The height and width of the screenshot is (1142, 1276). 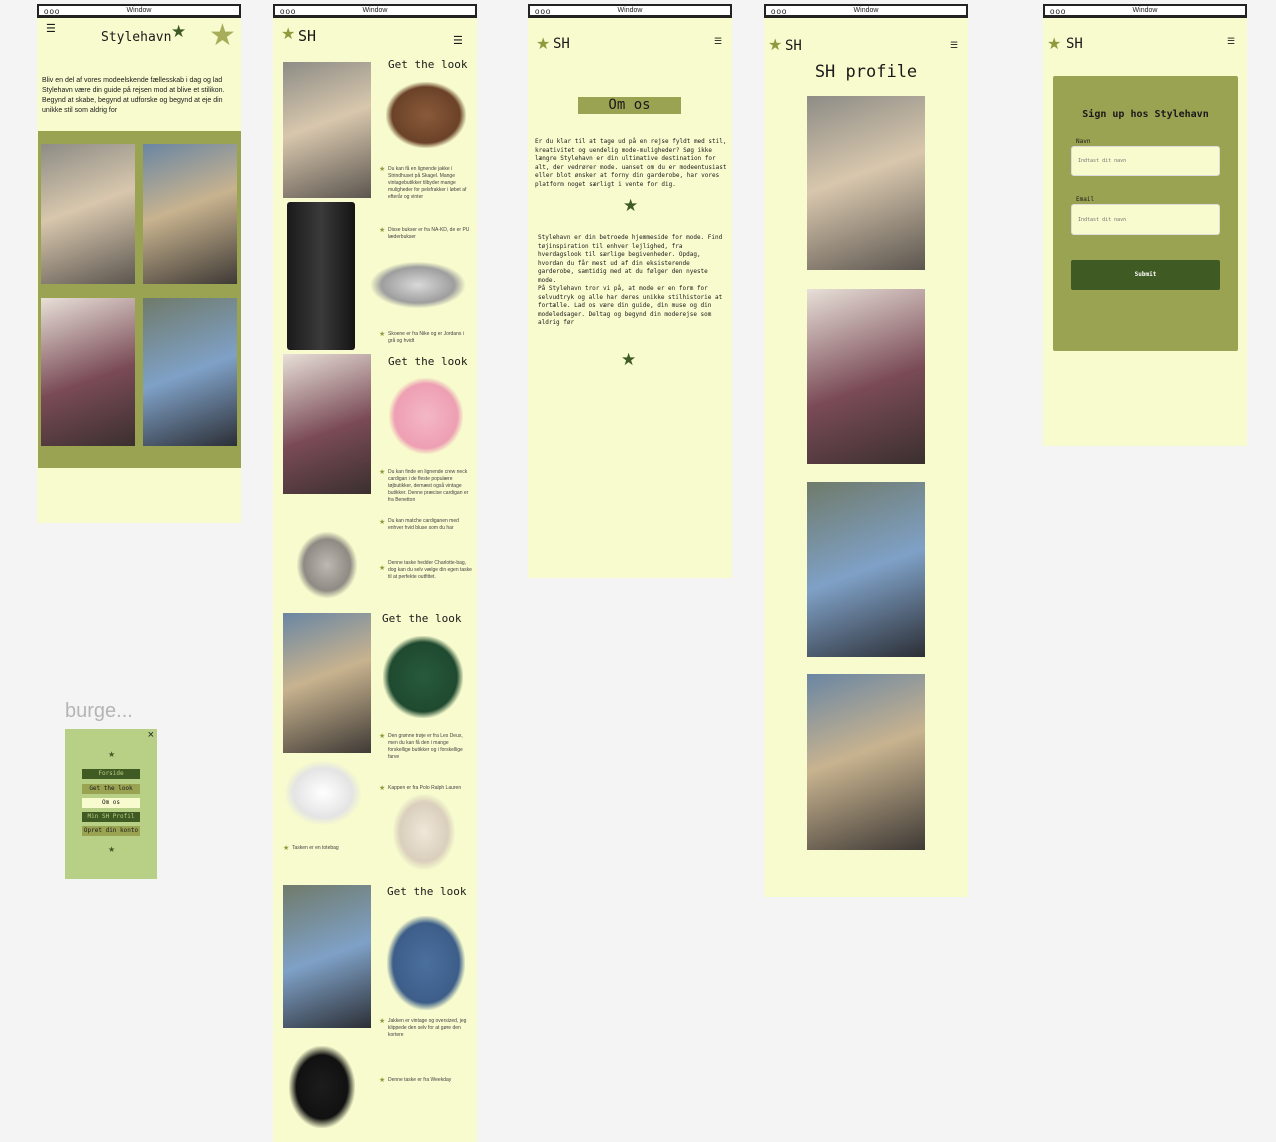 I want to click on caption-9: Tasken er en totebag, so click(x=315, y=848).